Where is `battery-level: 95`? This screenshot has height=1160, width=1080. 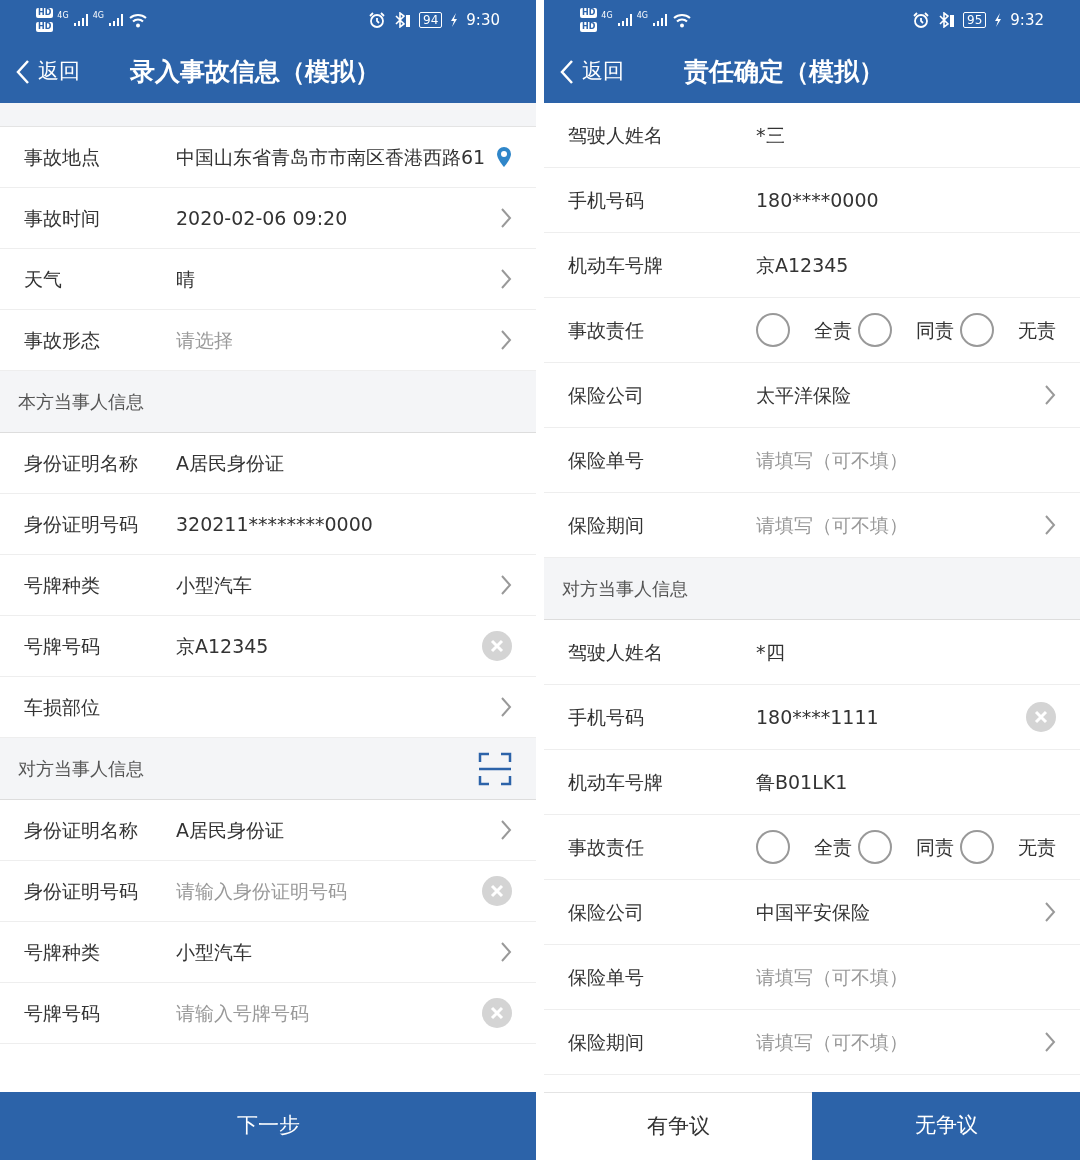 battery-level: 95 is located at coordinates (975, 20).